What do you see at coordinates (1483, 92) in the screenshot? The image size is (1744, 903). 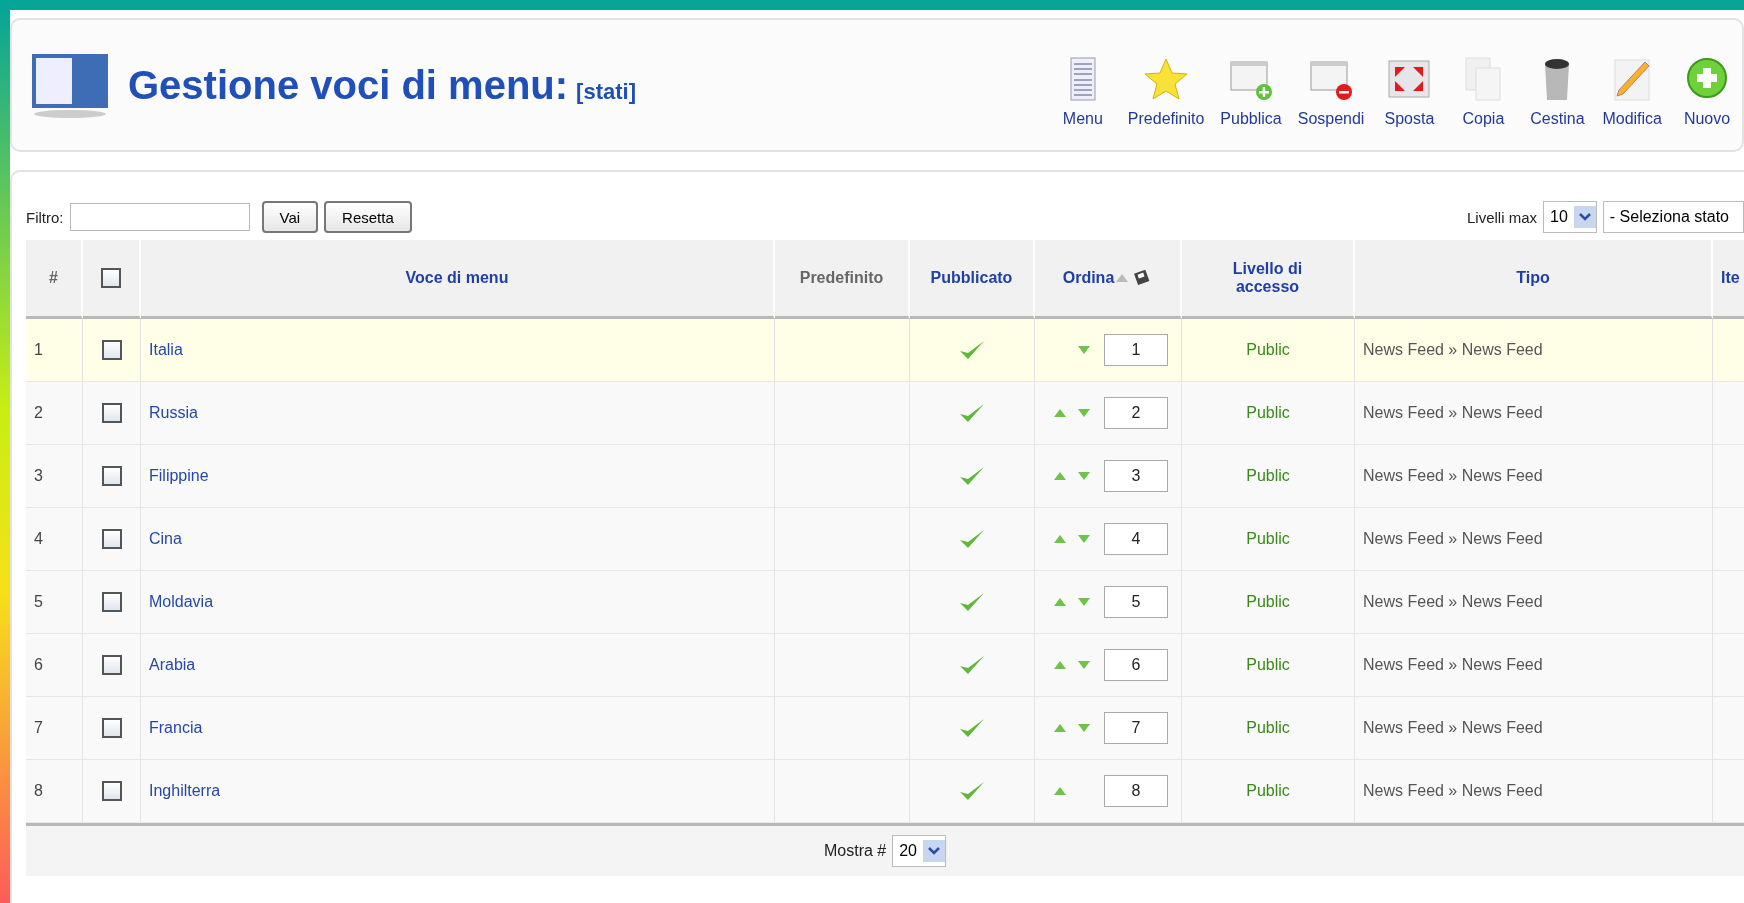 I see `toolbar-button: Copia` at bounding box center [1483, 92].